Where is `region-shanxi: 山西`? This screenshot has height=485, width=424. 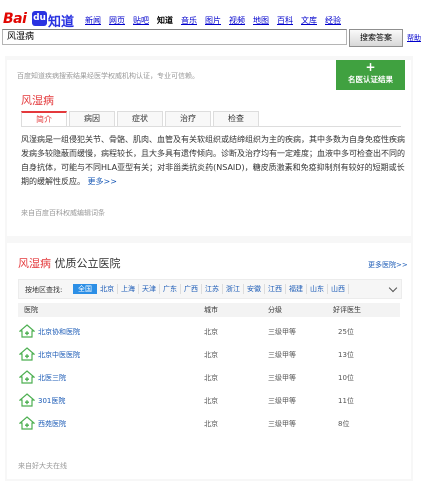
region-shanxi: 山西 is located at coordinates (338, 289).